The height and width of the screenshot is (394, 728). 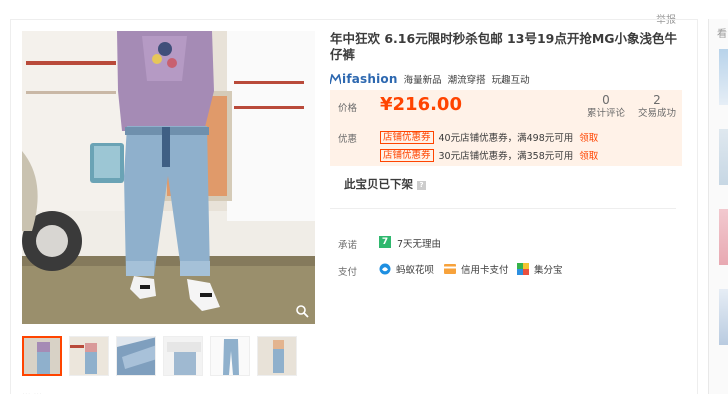 What do you see at coordinates (385, 269) in the screenshot?
I see `huabei-icon` at bounding box center [385, 269].